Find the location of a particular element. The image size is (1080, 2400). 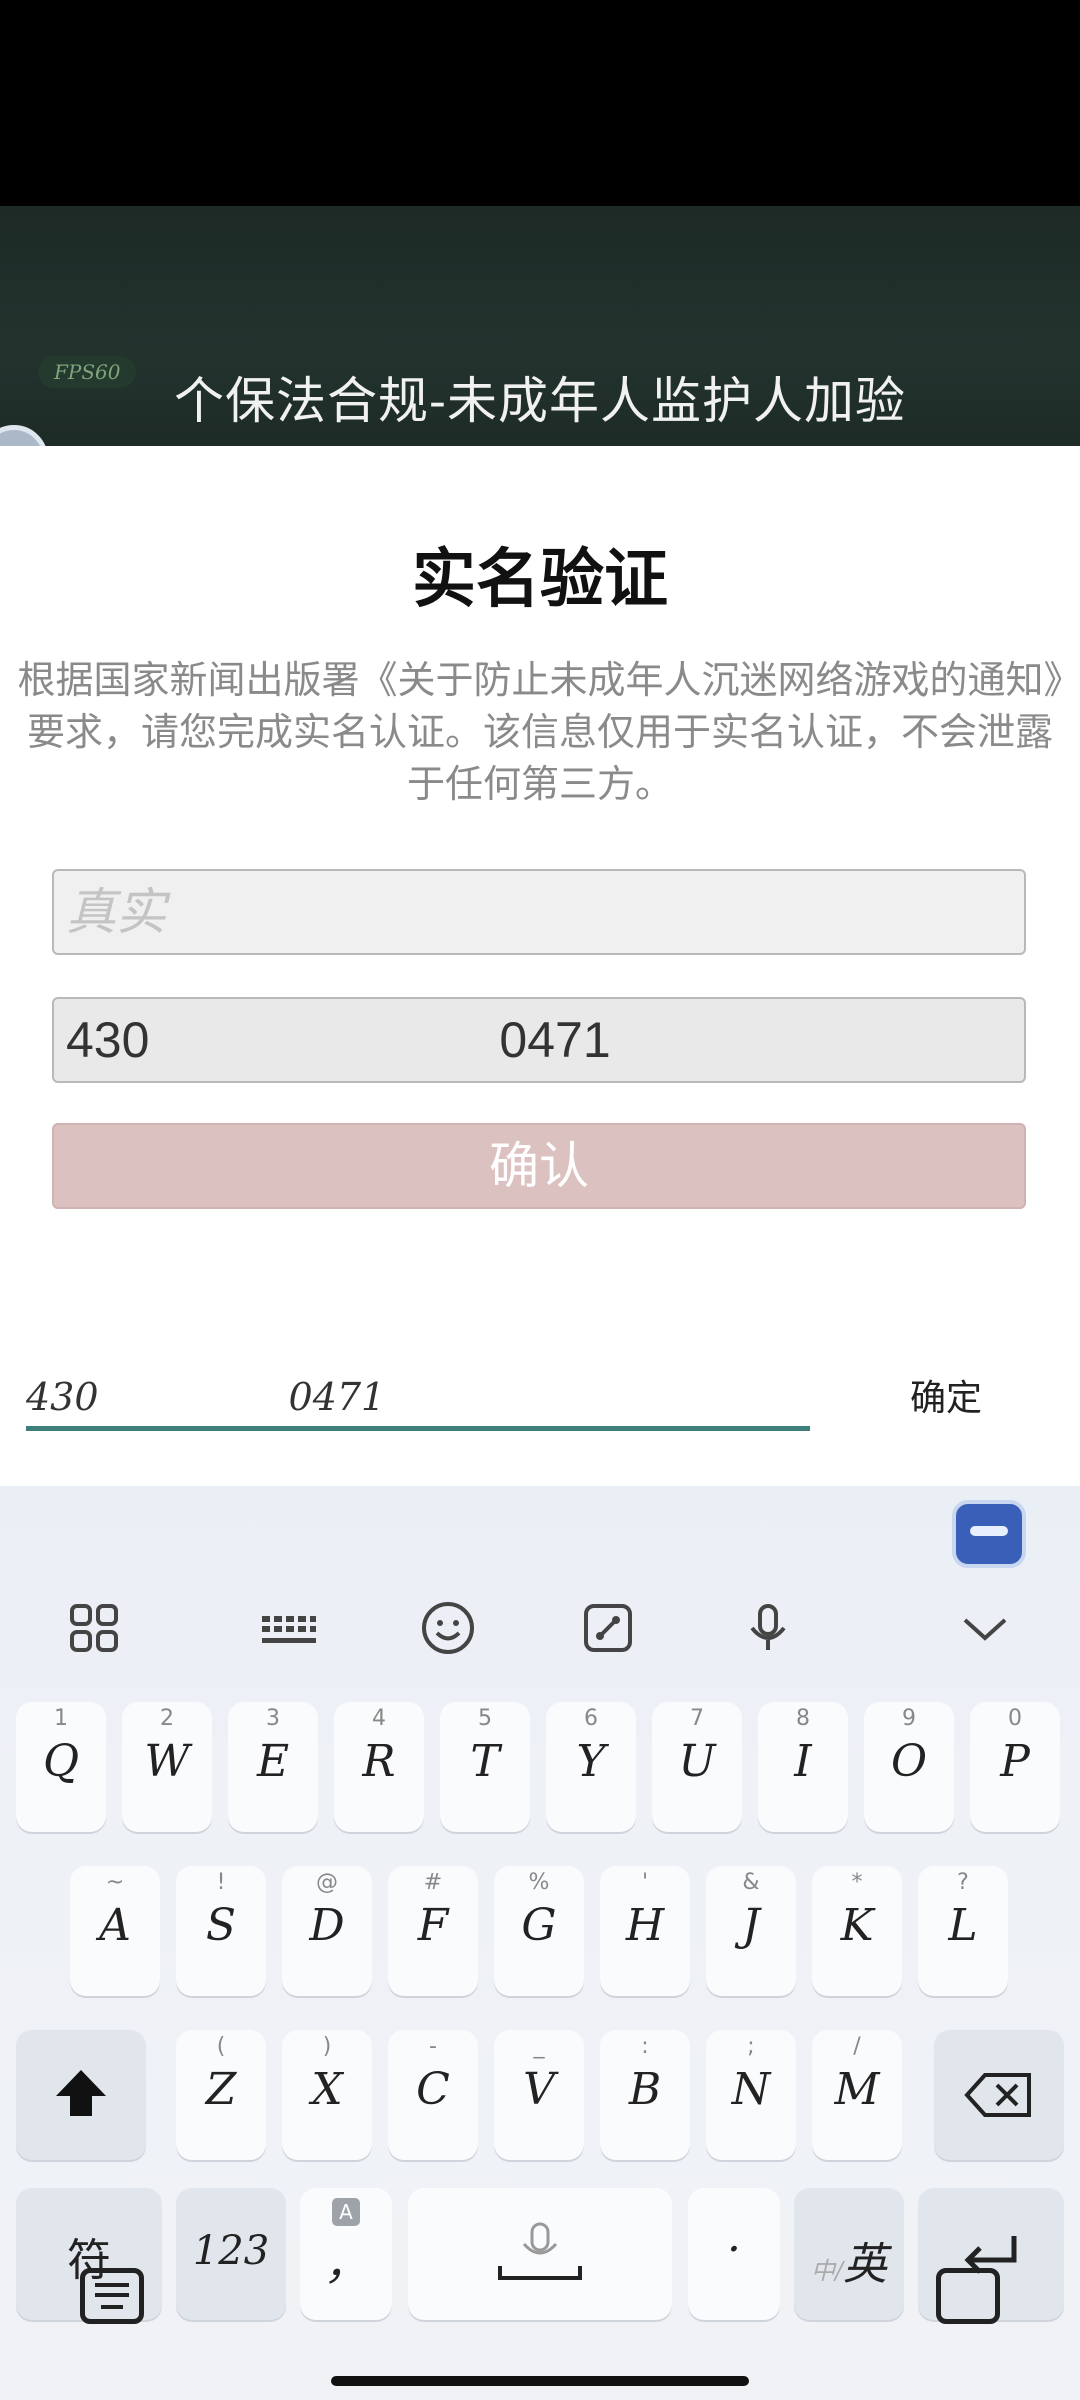

key-m: / M is located at coordinates (857, 2095).